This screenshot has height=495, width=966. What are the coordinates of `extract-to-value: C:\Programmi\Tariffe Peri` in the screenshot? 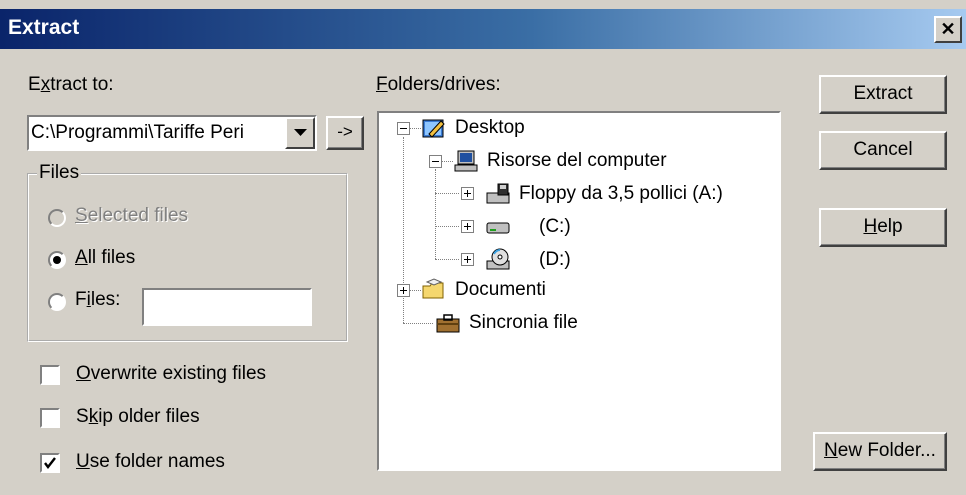 It's located at (157, 133).